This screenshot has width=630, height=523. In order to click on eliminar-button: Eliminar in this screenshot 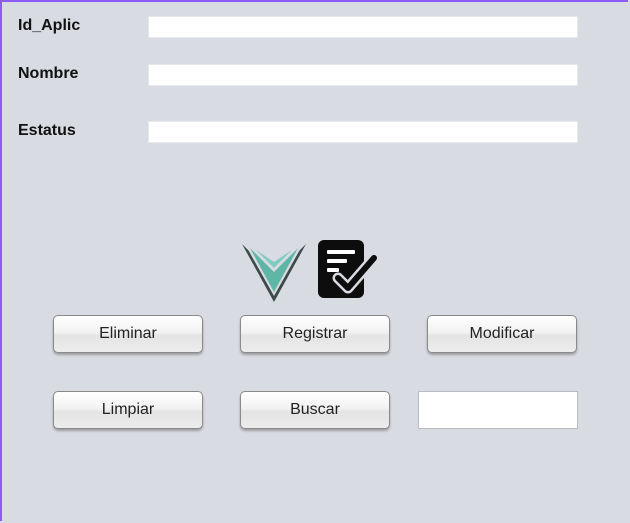, I will do `click(128, 334)`.